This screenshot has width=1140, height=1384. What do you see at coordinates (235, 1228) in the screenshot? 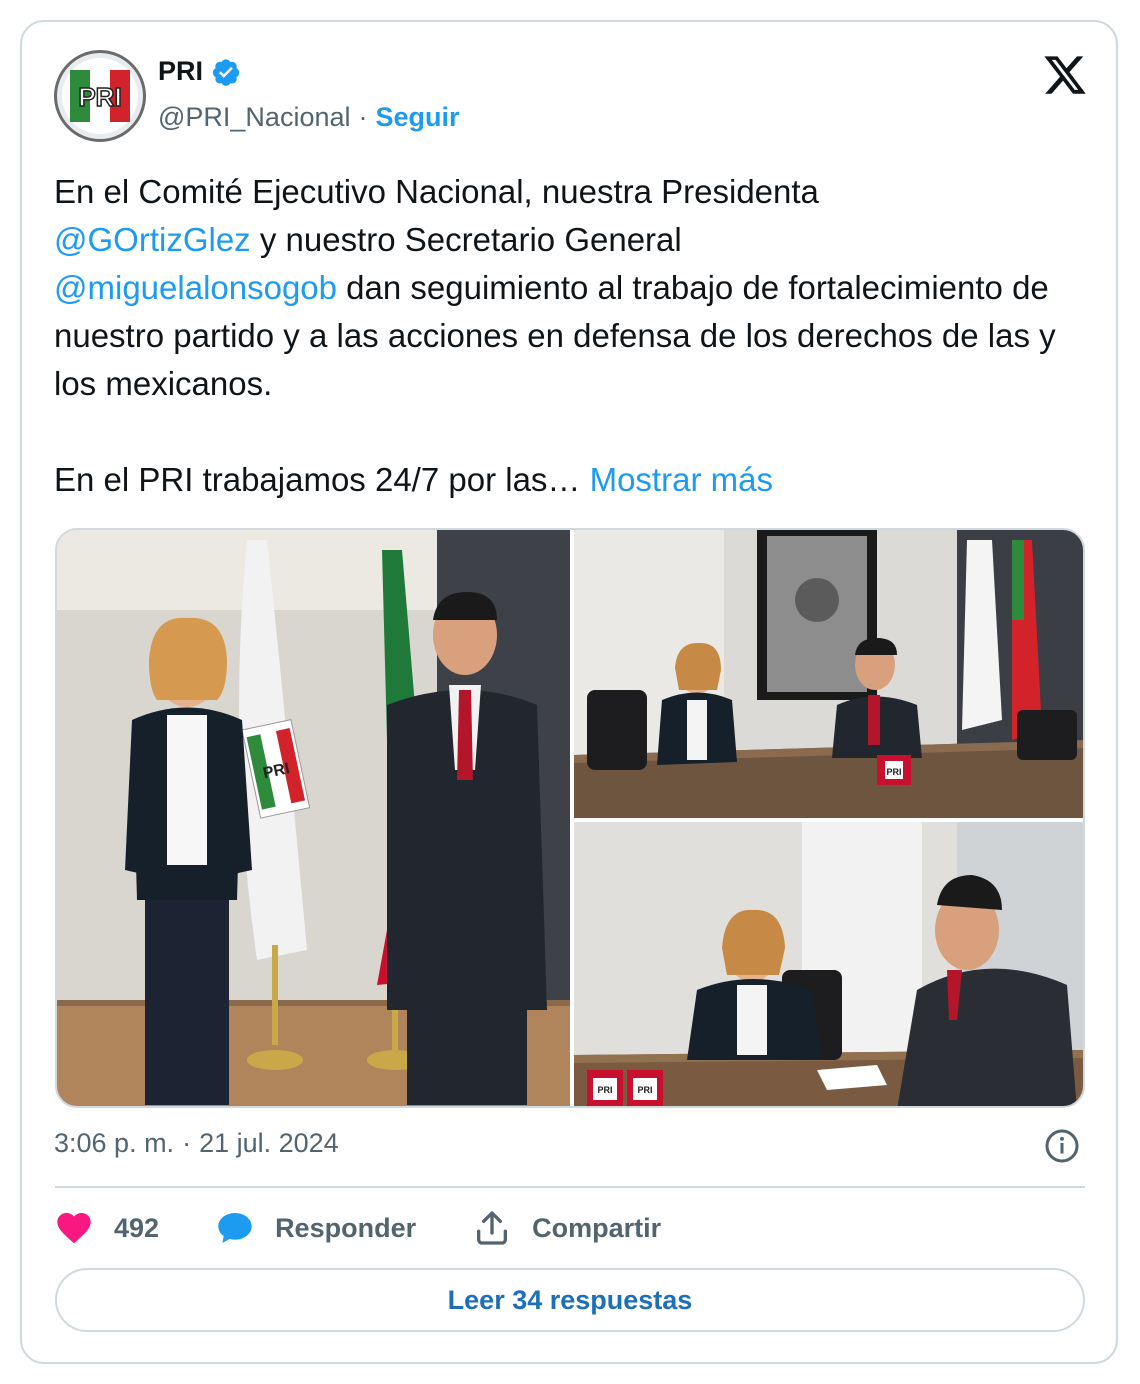
I see `reply-bubble-icon` at bounding box center [235, 1228].